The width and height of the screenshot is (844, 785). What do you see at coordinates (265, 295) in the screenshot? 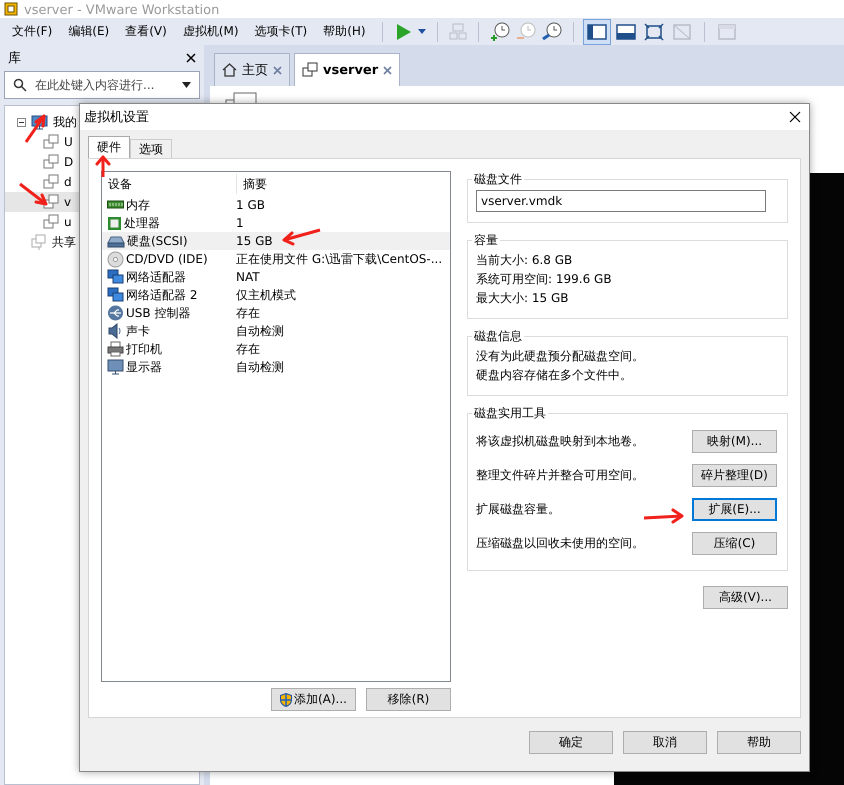
I see `device-summary: 仅主机模式` at bounding box center [265, 295].